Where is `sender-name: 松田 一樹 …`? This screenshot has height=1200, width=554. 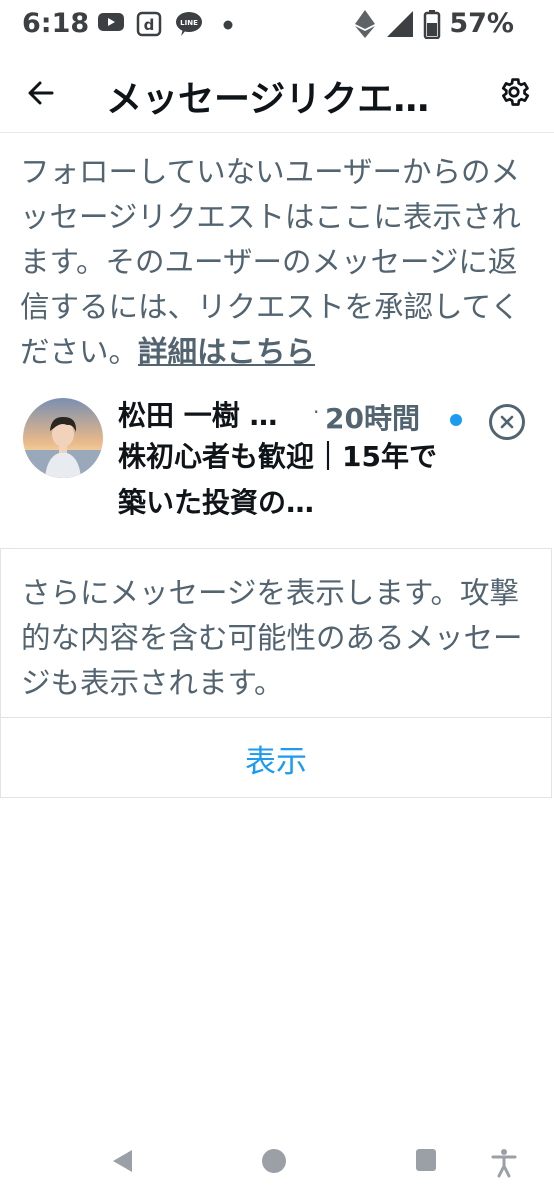 sender-name: 松田 一樹 … is located at coordinates (198, 415).